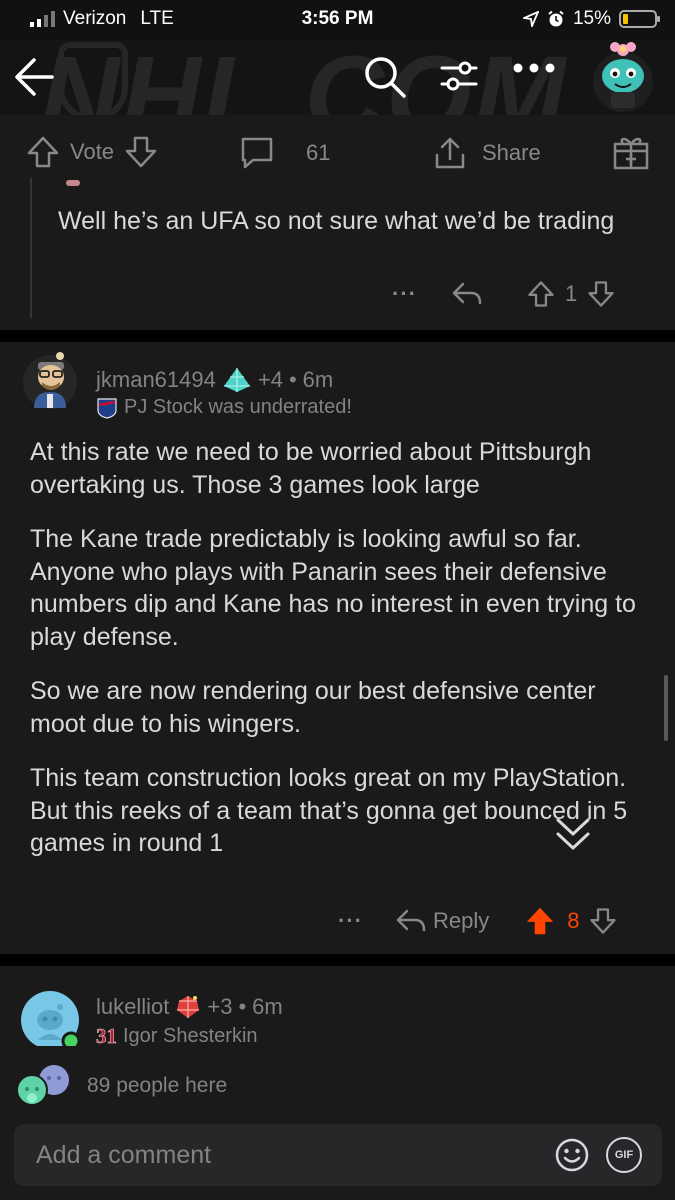  I want to click on scrollbar-thumb, so click(666, 708).